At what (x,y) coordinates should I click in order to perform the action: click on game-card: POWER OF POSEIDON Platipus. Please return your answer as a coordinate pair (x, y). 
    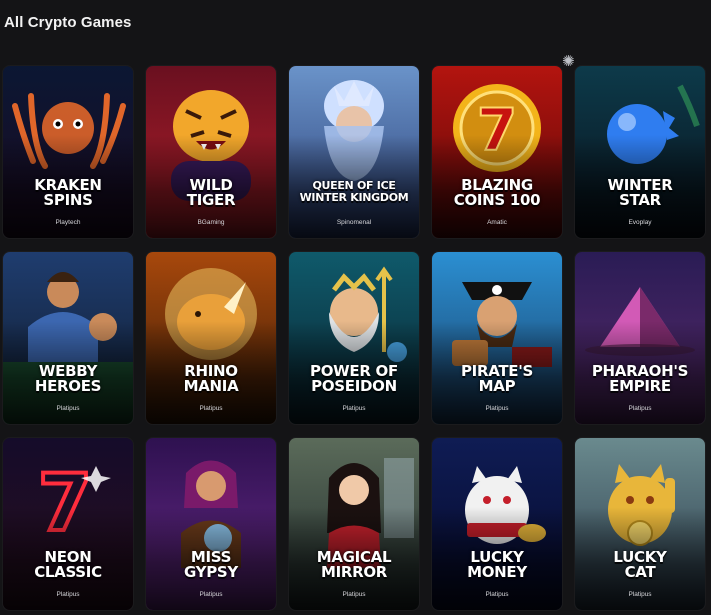
    Looking at the image, I should click on (354, 338).